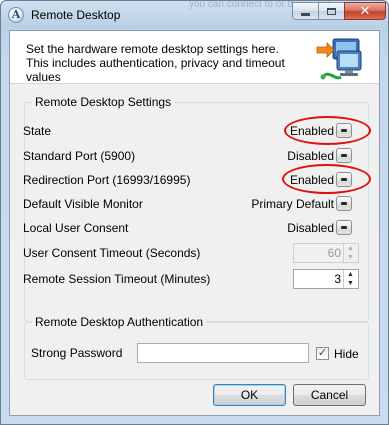 The image size is (389, 425). What do you see at coordinates (339, 59) in the screenshot?
I see `remote-desktop-computers-icon` at bounding box center [339, 59].